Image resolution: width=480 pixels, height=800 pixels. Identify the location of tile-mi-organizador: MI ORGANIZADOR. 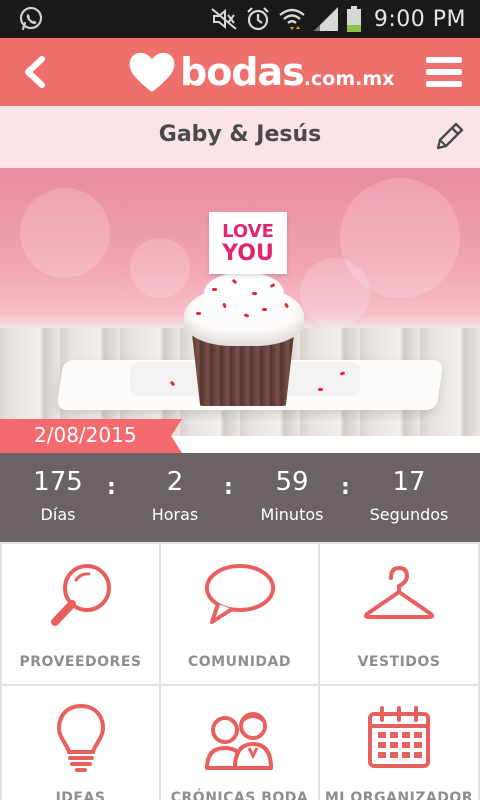
(399, 743).